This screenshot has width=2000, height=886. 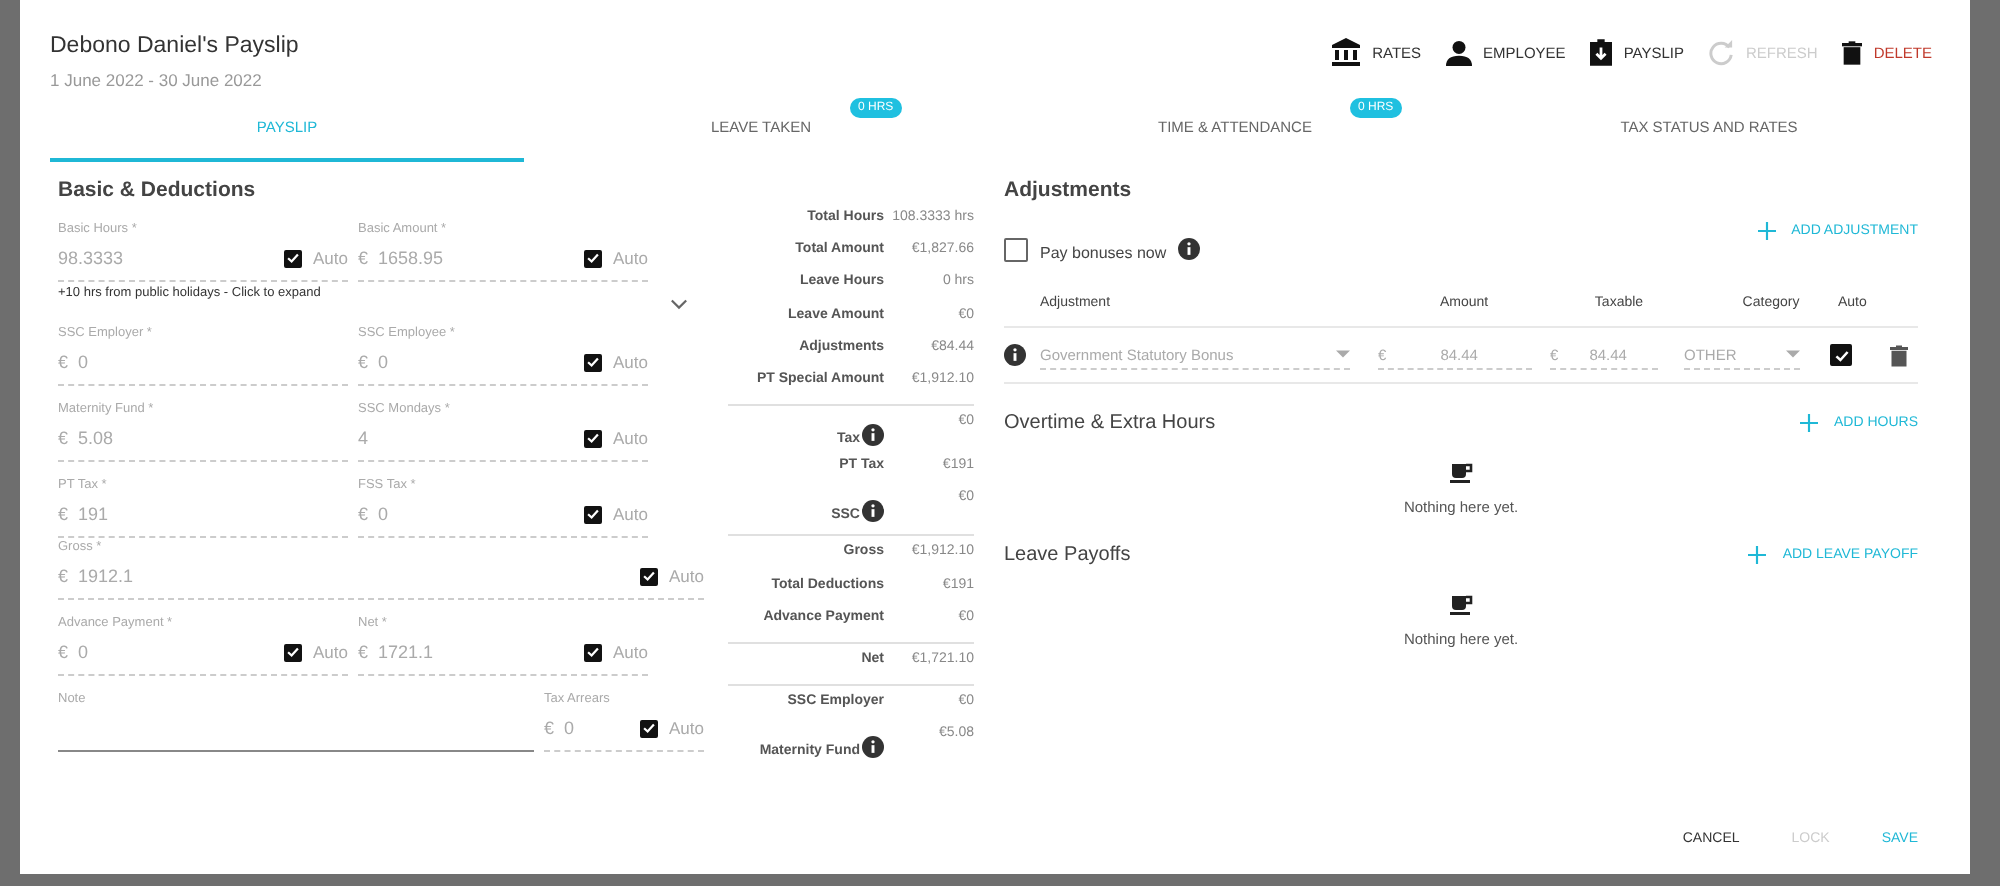 I want to click on checkbox, so click(x=1016, y=249).